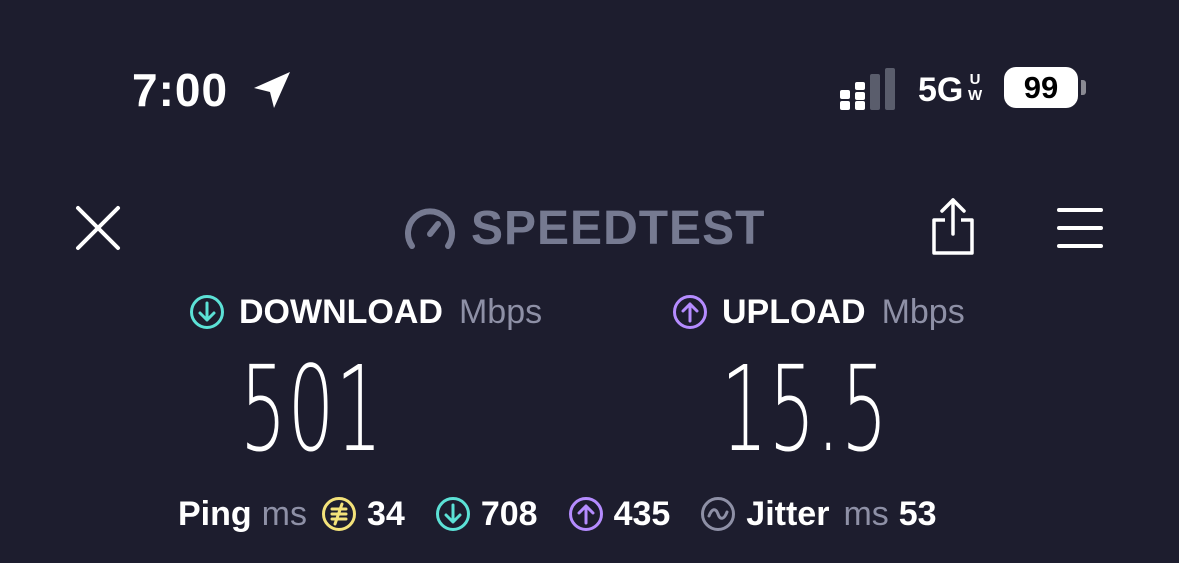 The image size is (1179, 563). Describe the element at coordinates (339, 514) in the screenshot. I see `idle-ping-icon` at that location.